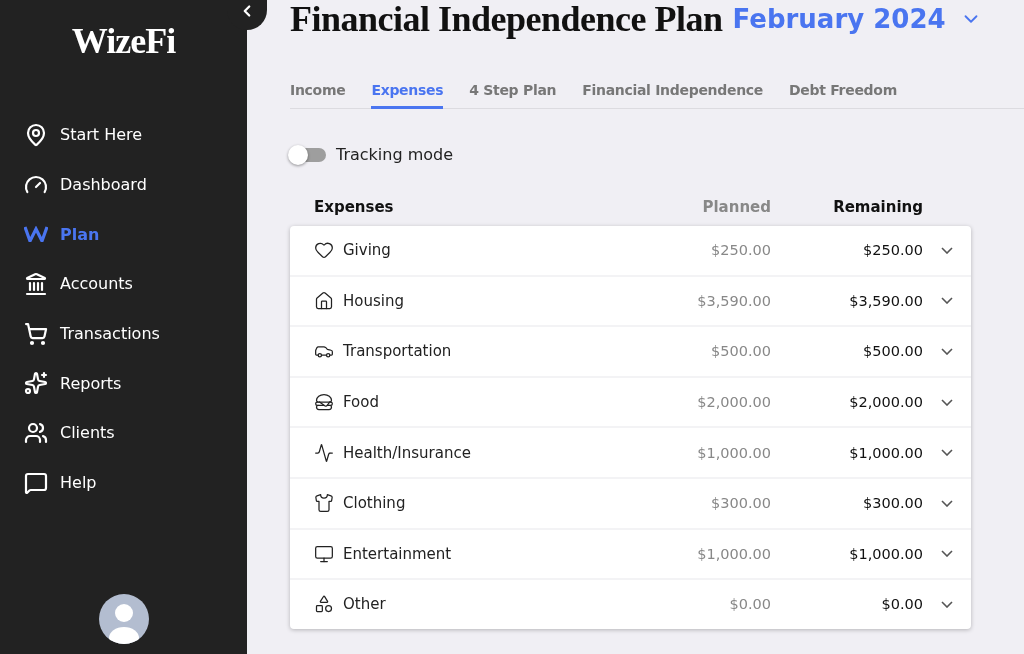  I want to click on column-header: Remaining, so click(877, 207).